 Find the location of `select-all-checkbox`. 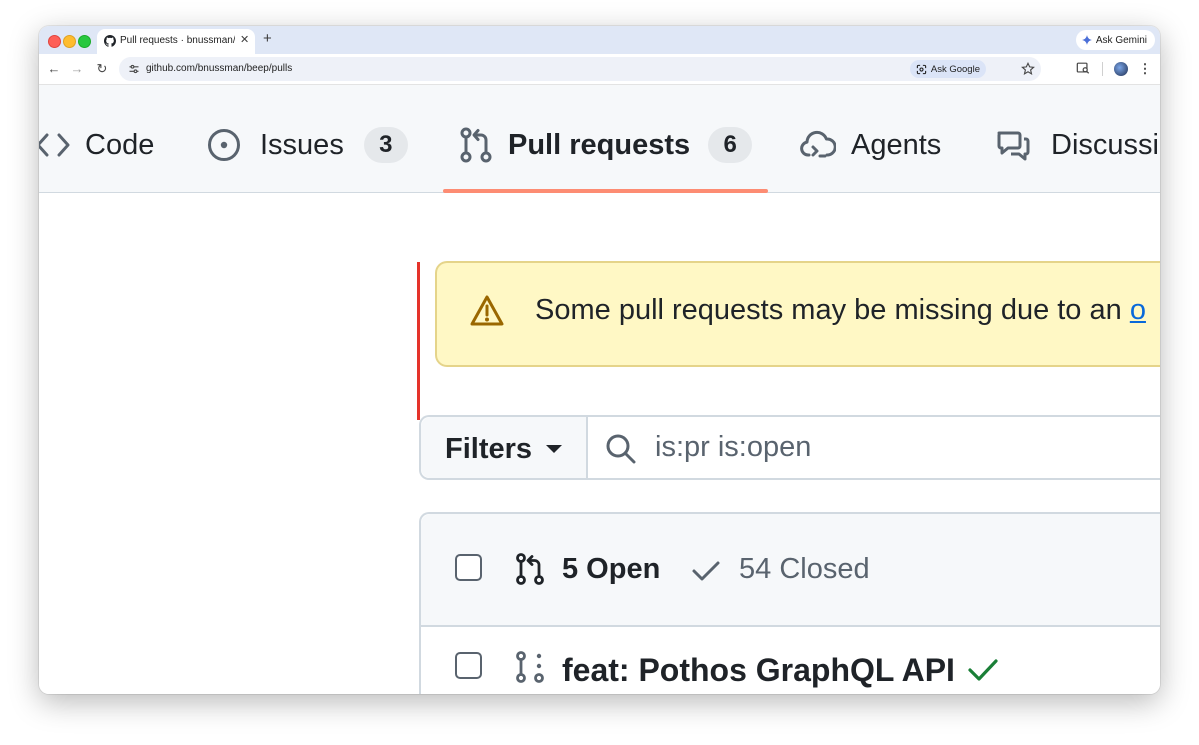

select-all-checkbox is located at coordinates (468, 567).